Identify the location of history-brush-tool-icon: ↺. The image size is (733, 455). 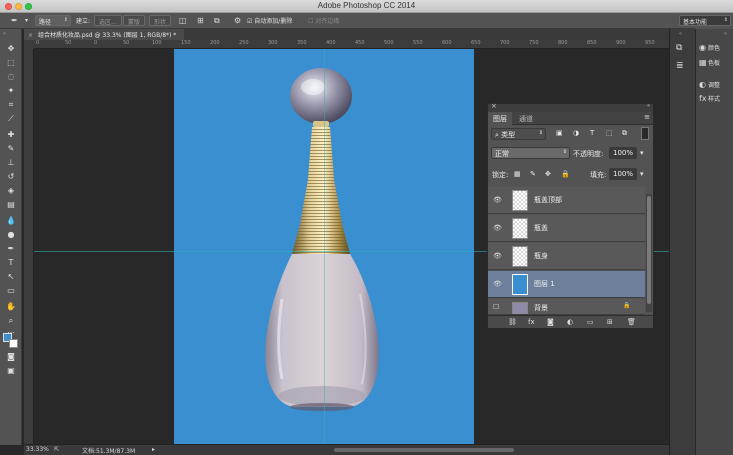
(11, 176).